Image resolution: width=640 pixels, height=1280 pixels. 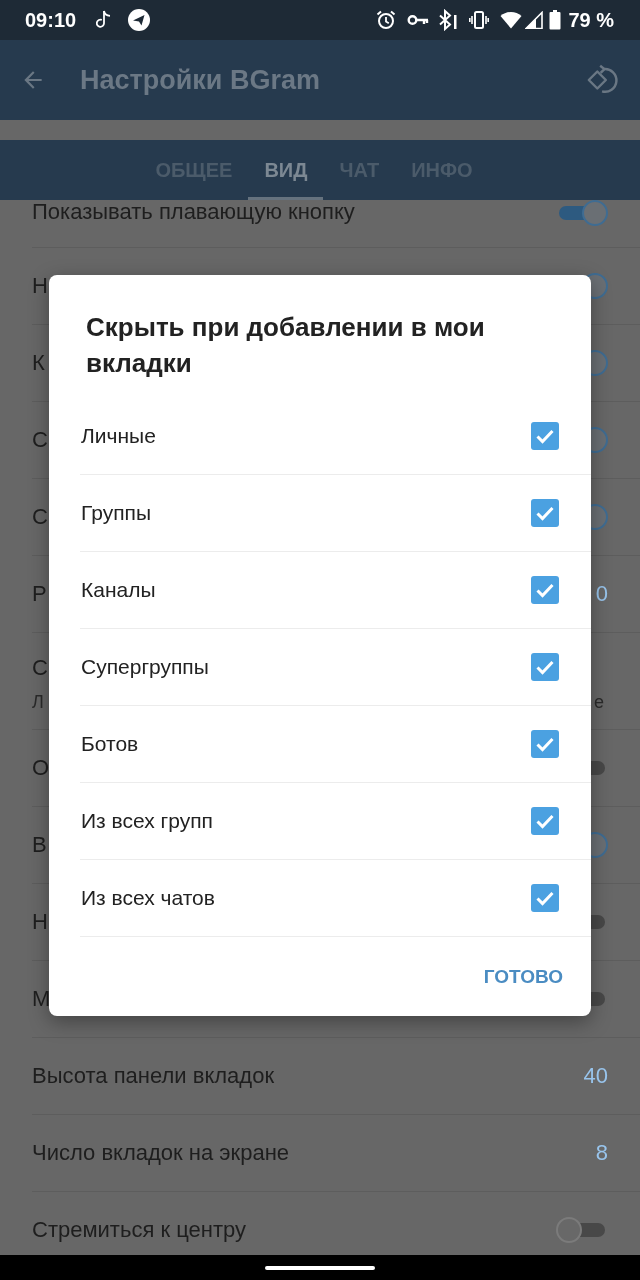 I want to click on setting-label: Р, so click(x=39, y=594).